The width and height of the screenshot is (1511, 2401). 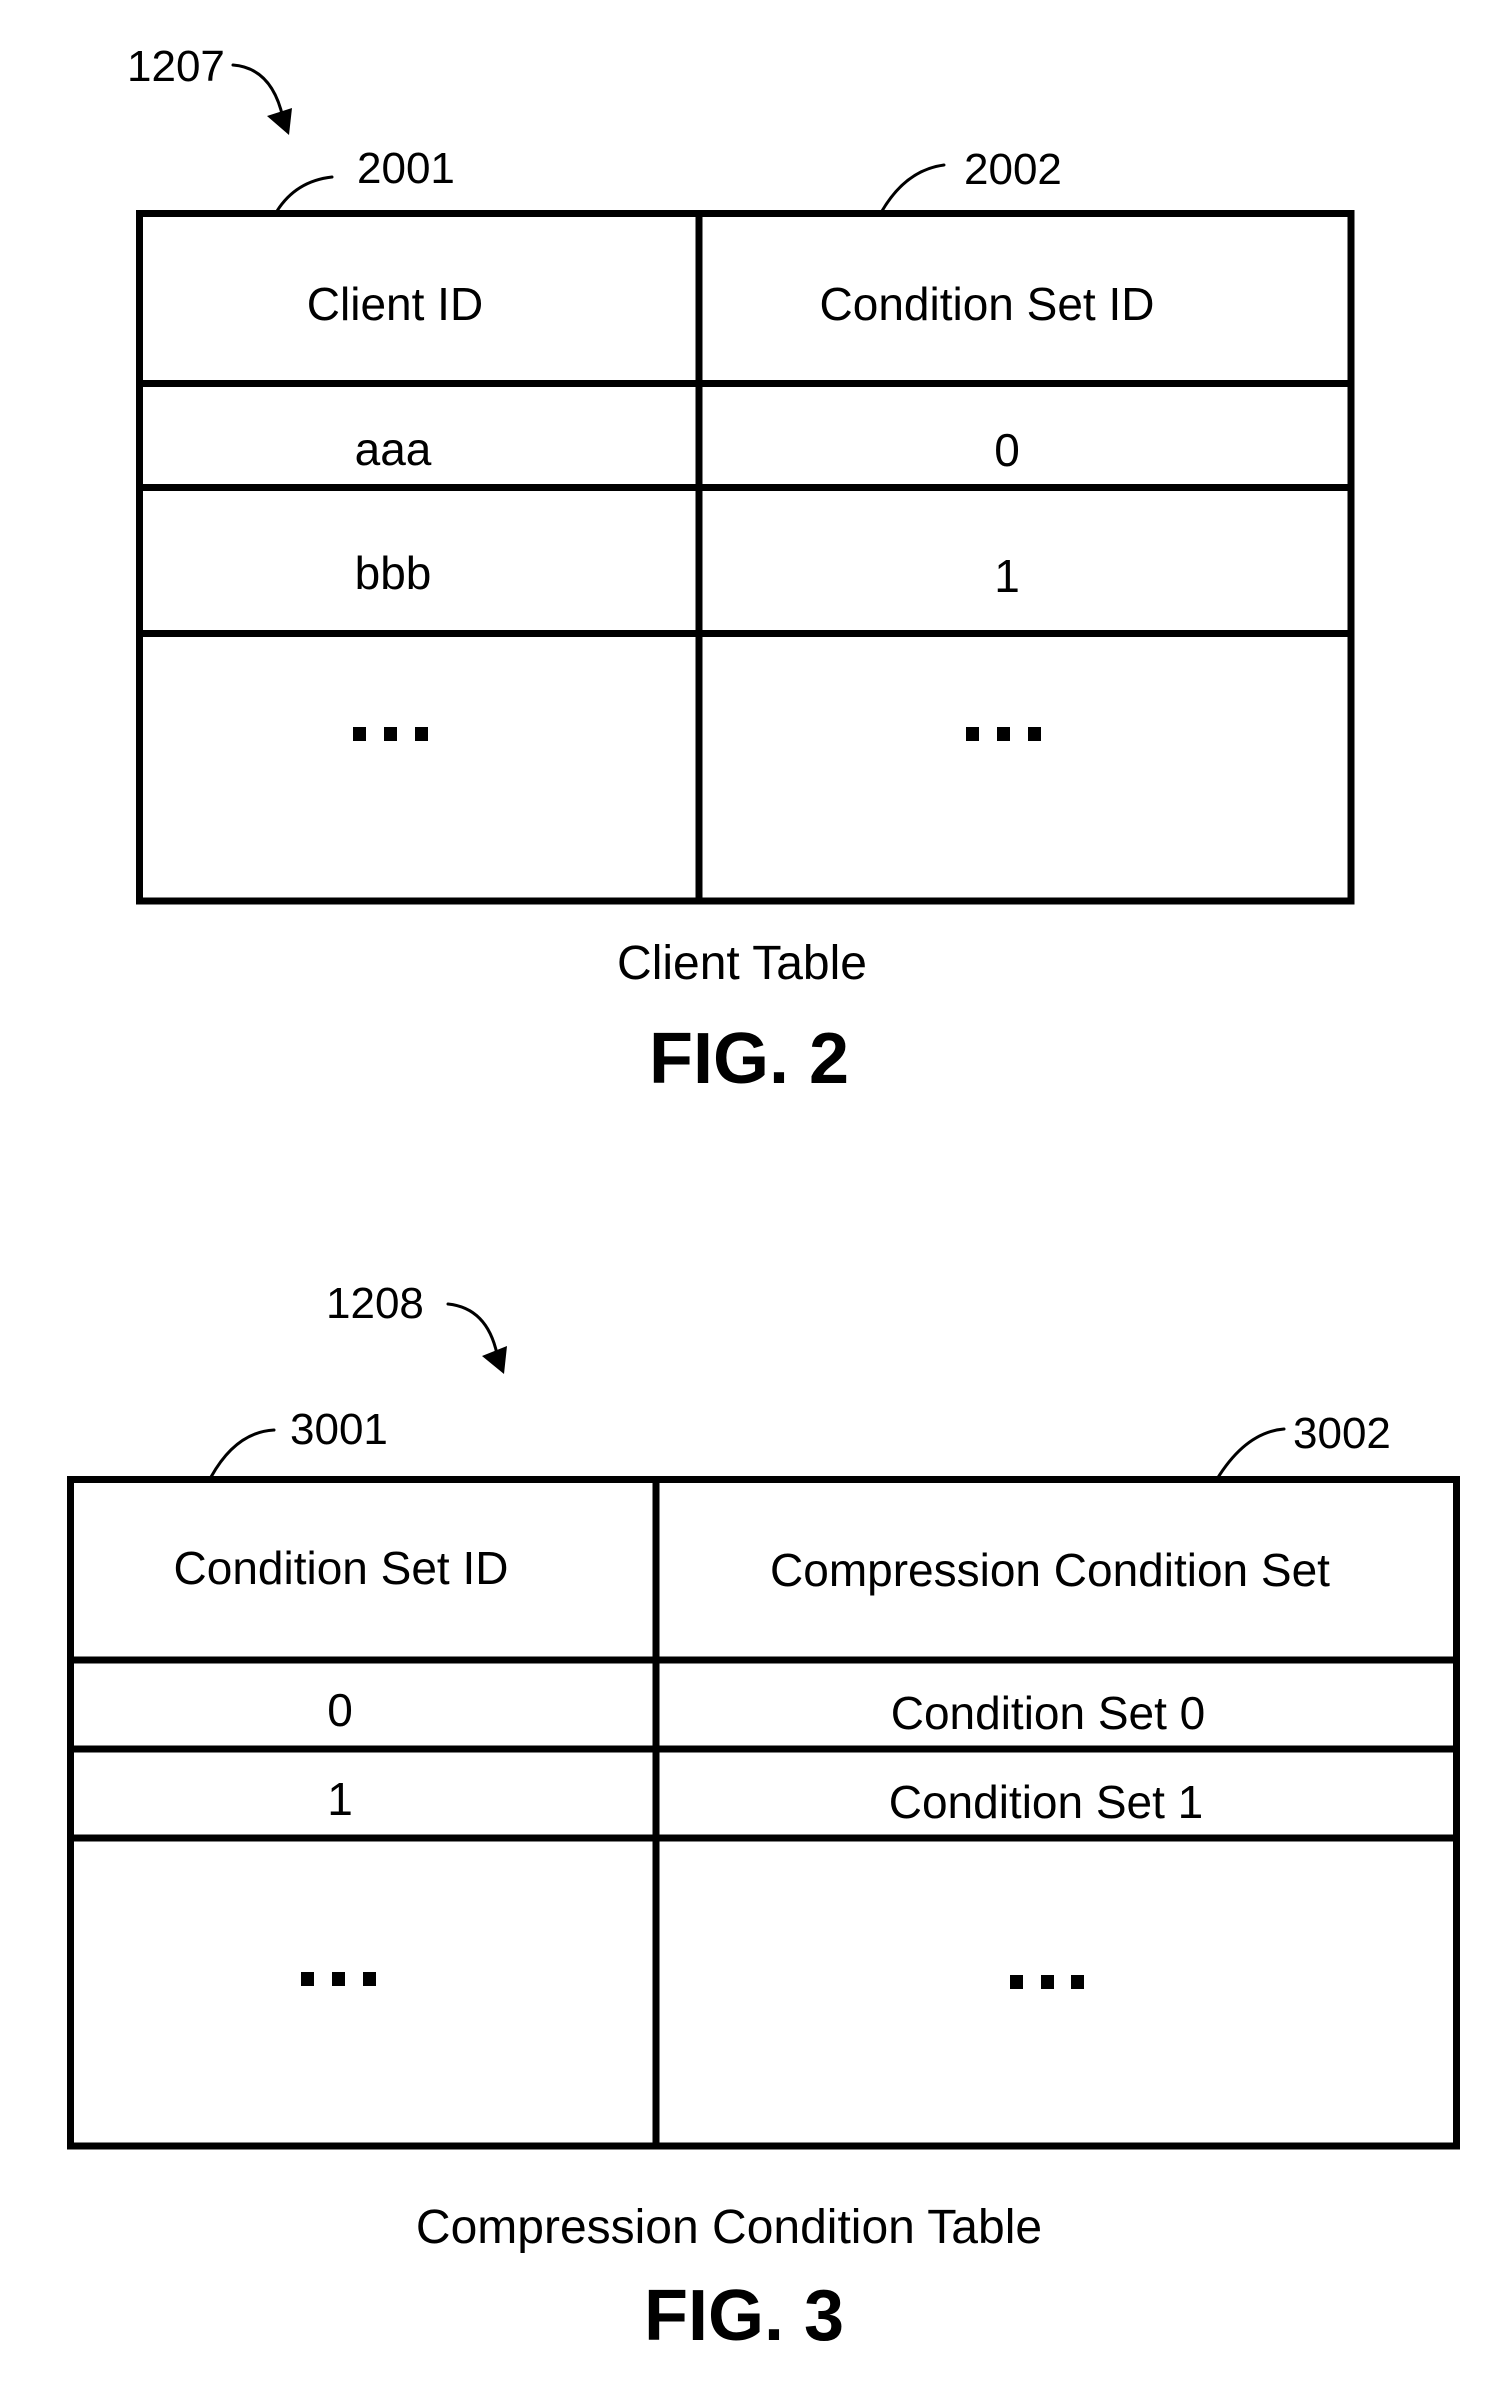 What do you see at coordinates (176, 66) in the screenshot?
I see `reference-number-1207: 1207` at bounding box center [176, 66].